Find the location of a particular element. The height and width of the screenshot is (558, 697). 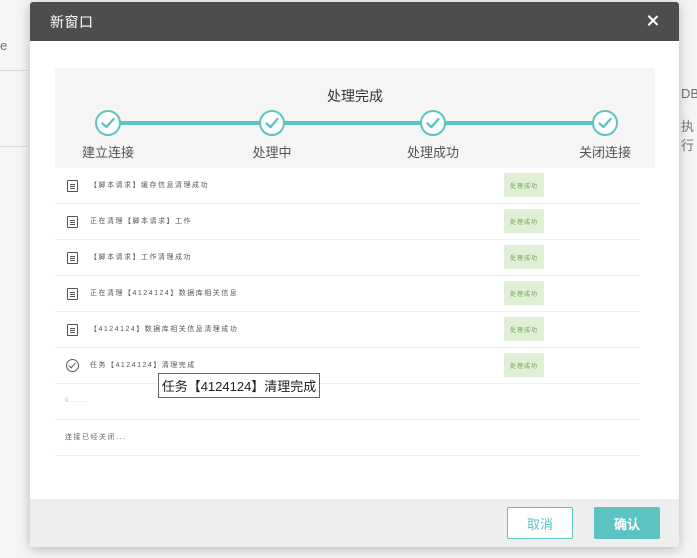

log-row: 正在清理【4124124】数据库相关信息 处理成功 is located at coordinates (347, 294).